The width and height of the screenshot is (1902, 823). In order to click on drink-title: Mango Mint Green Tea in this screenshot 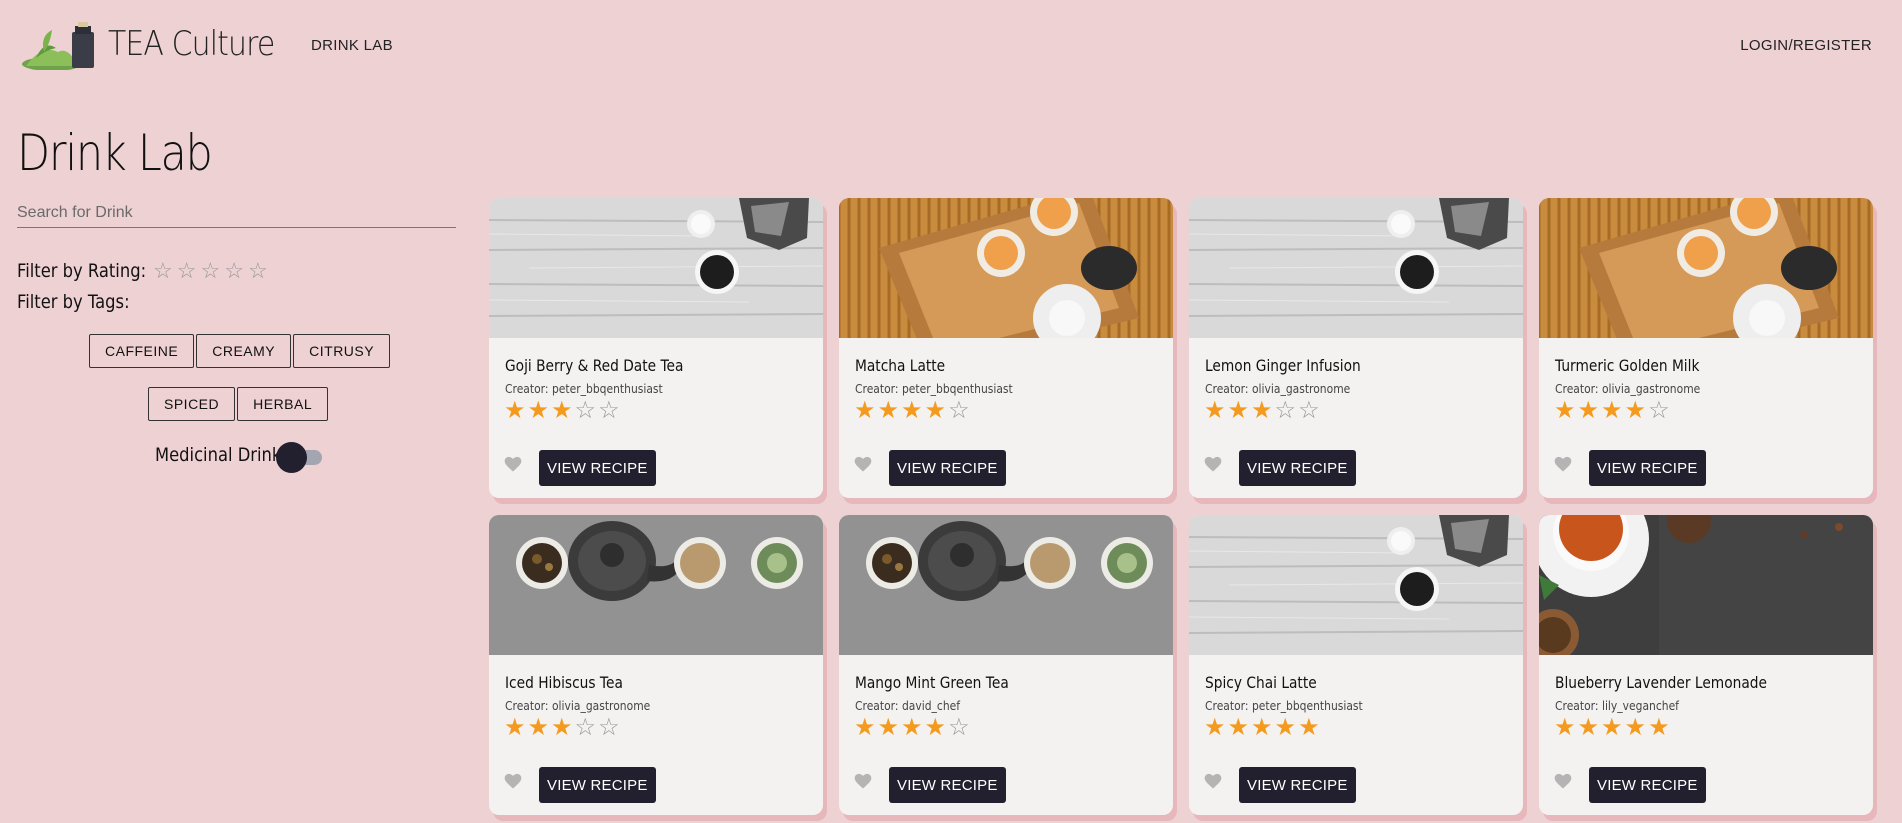, I will do `click(932, 682)`.